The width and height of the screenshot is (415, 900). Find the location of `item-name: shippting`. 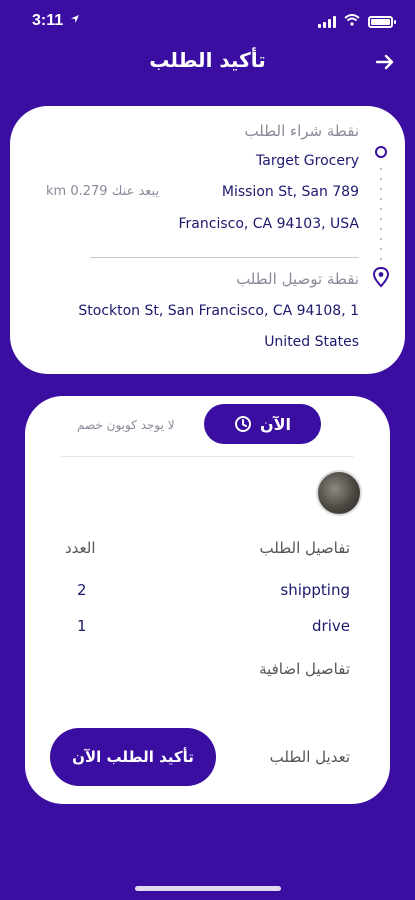

item-name: shippting is located at coordinates (315, 590).